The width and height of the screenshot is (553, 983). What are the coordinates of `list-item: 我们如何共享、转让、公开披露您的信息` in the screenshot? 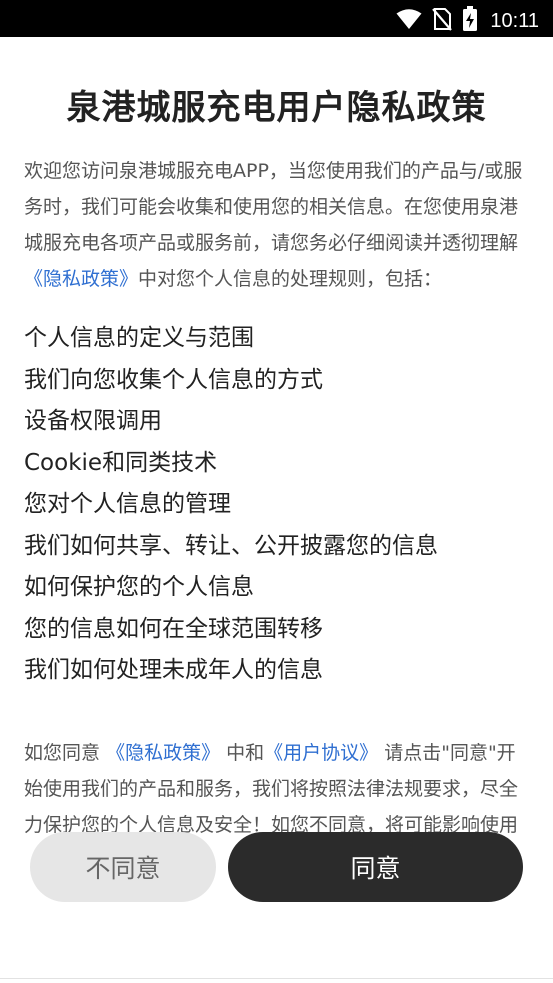 It's located at (231, 545).